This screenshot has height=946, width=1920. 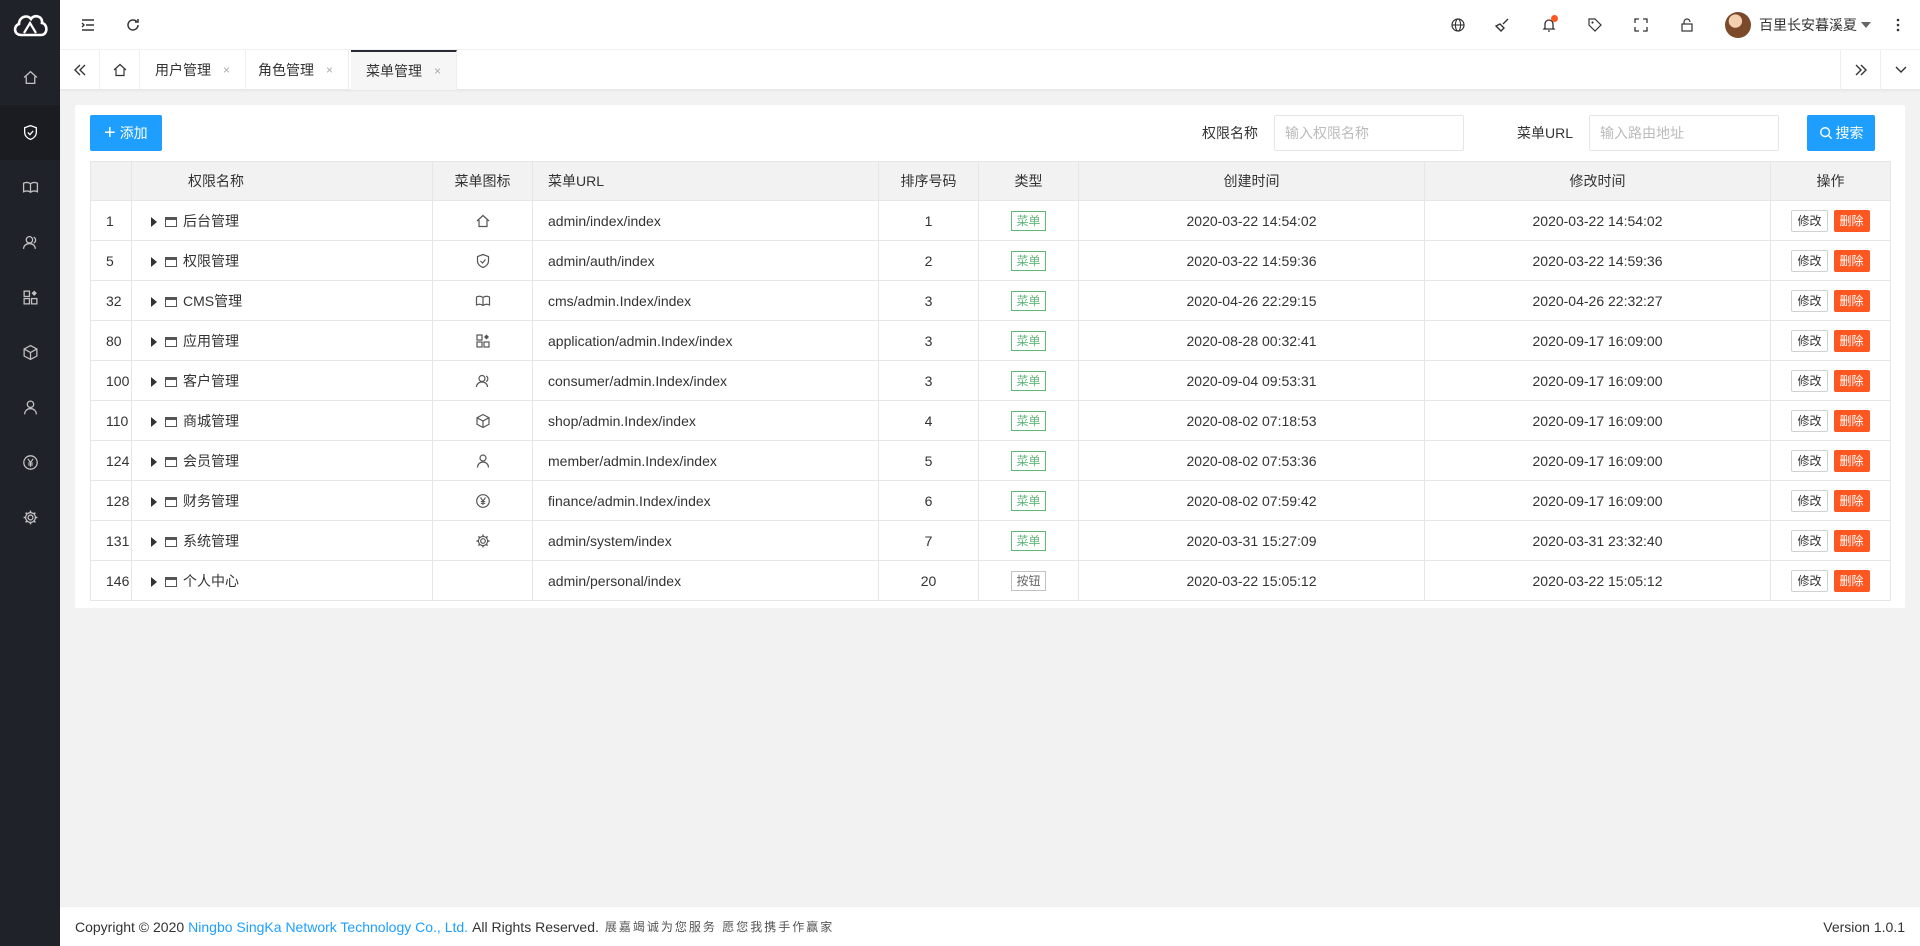 What do you see at coordinates (1860, 70) in the screenshot?
I see `tabs-scroll-right-button` at bounding box center [1860, 70].